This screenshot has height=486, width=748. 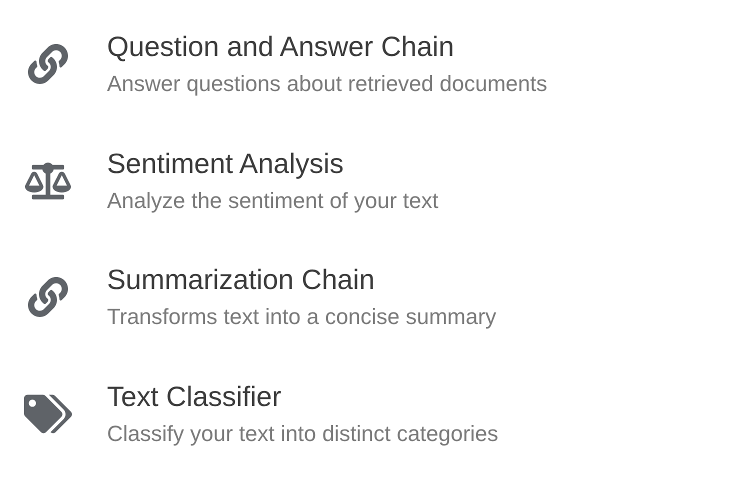 I want to click on item-title: Question and Answer Chain, so click(x=327, y=47).